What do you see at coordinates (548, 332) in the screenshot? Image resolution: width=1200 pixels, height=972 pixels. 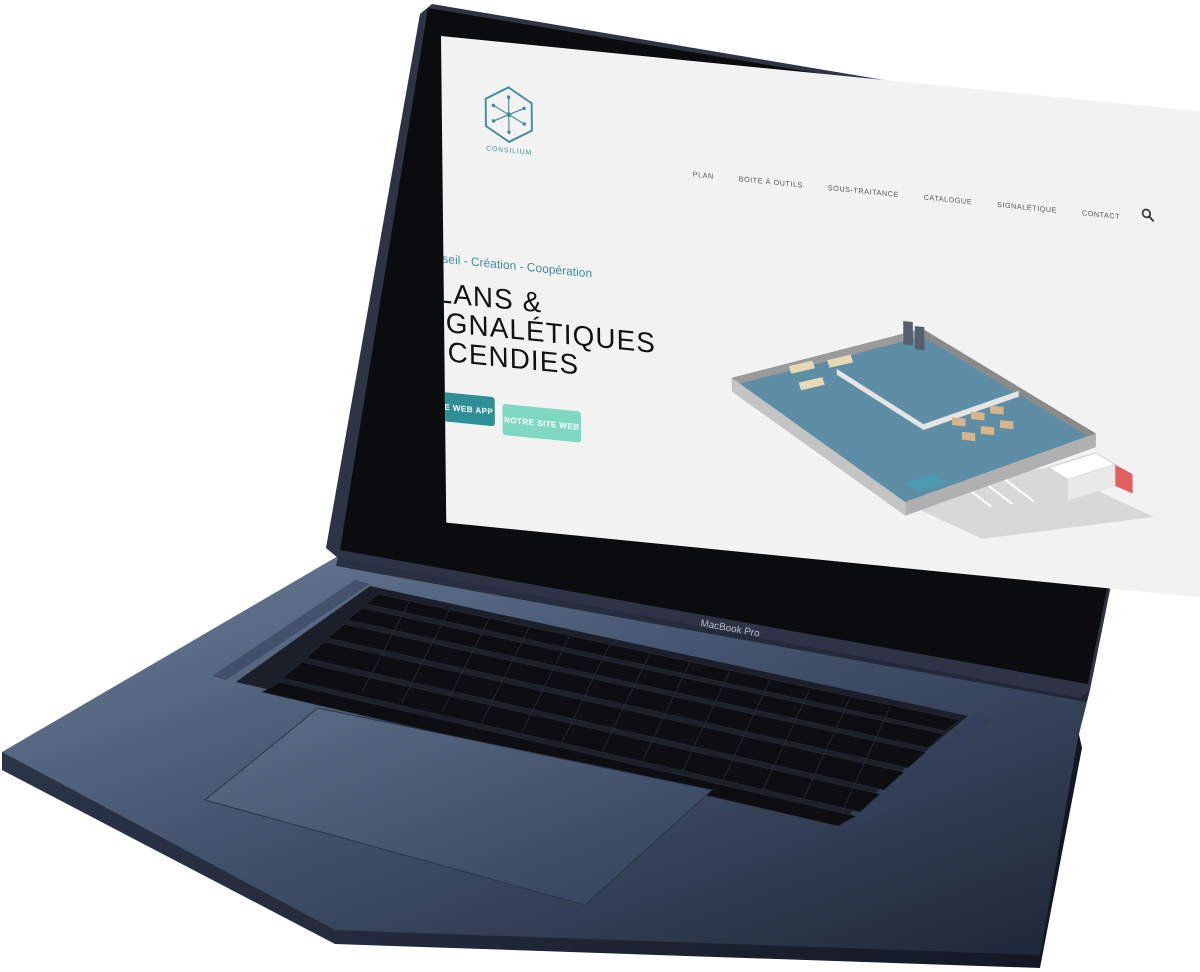 I see `hero-headline: PLANS & SIGNALÉTIQUES INCENDIES` at bounding box center [548, 332].